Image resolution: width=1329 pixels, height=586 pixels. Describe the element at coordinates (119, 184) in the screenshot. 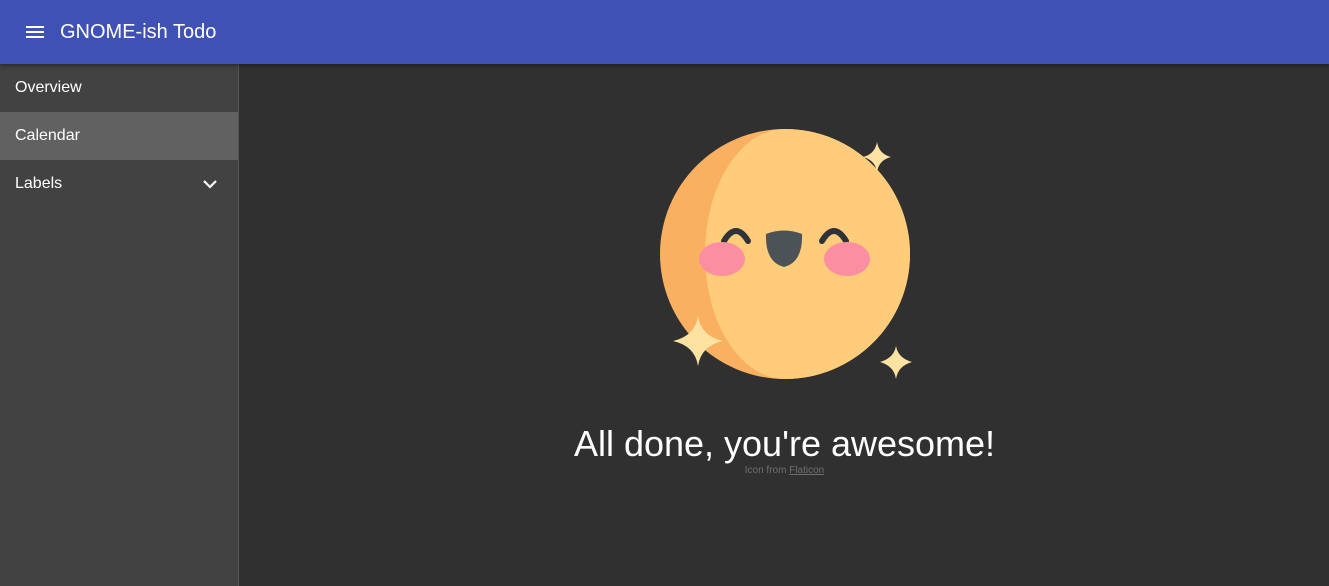

I see `sidebar-item-labels: Labels` at that location.